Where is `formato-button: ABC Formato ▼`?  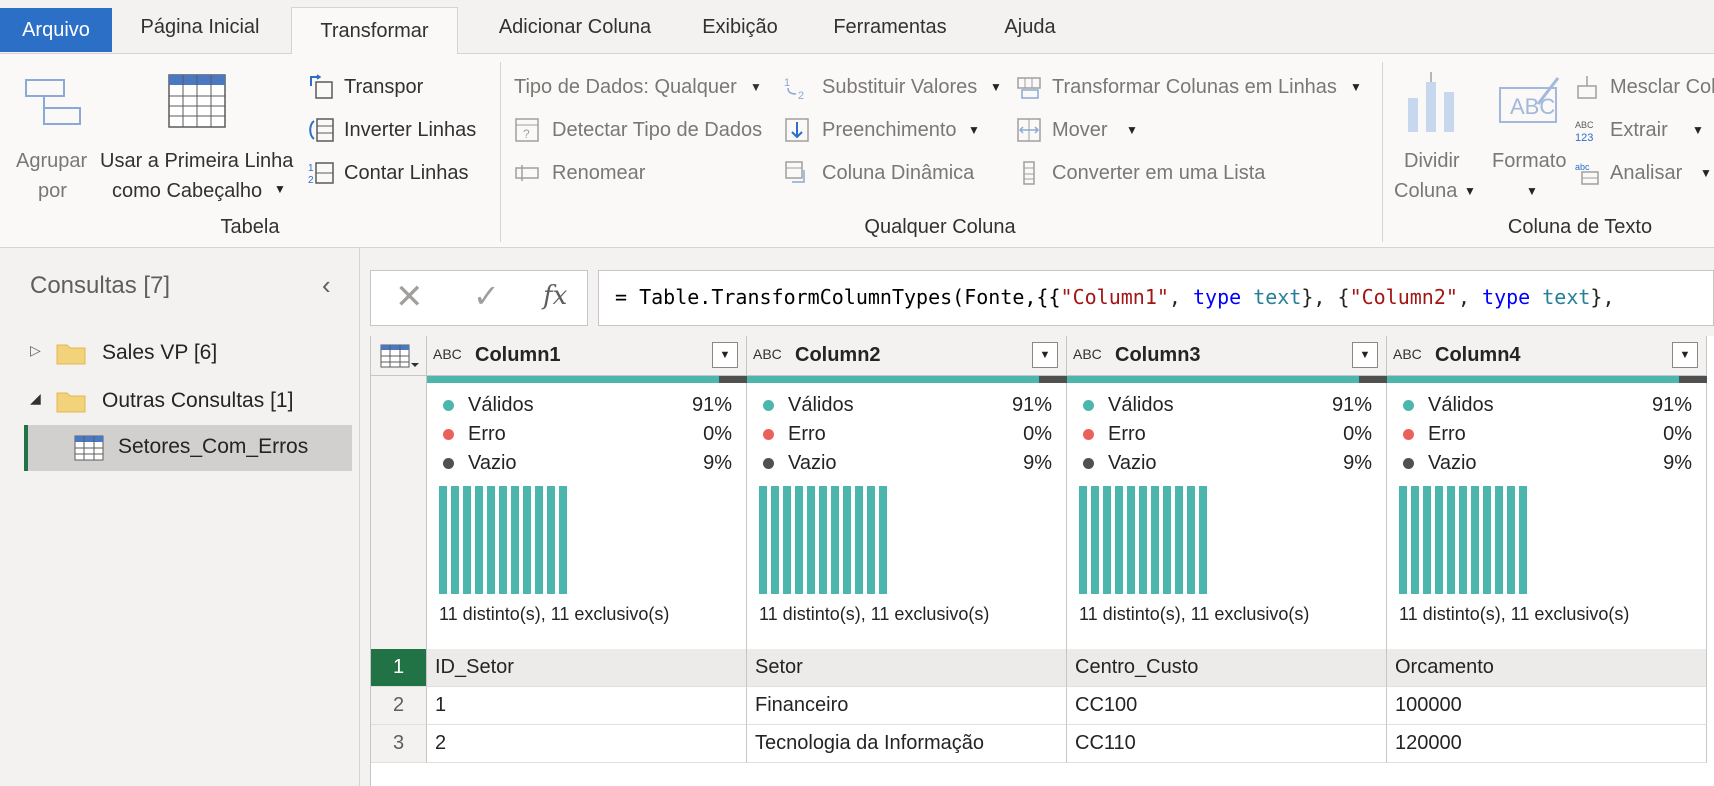 formato-button: ABC Formato ▼ is located at coordinates (1532, 139).